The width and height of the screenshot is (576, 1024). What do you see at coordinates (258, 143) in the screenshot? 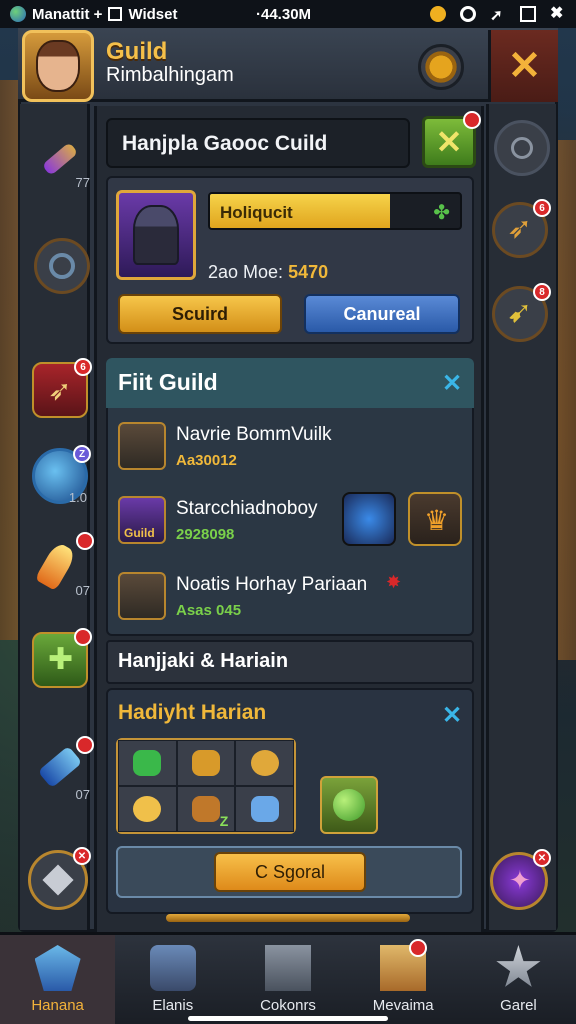
I see `guild-name-banner: Hanjpla Gaooc Cuild` at bounding box center [258, 143].